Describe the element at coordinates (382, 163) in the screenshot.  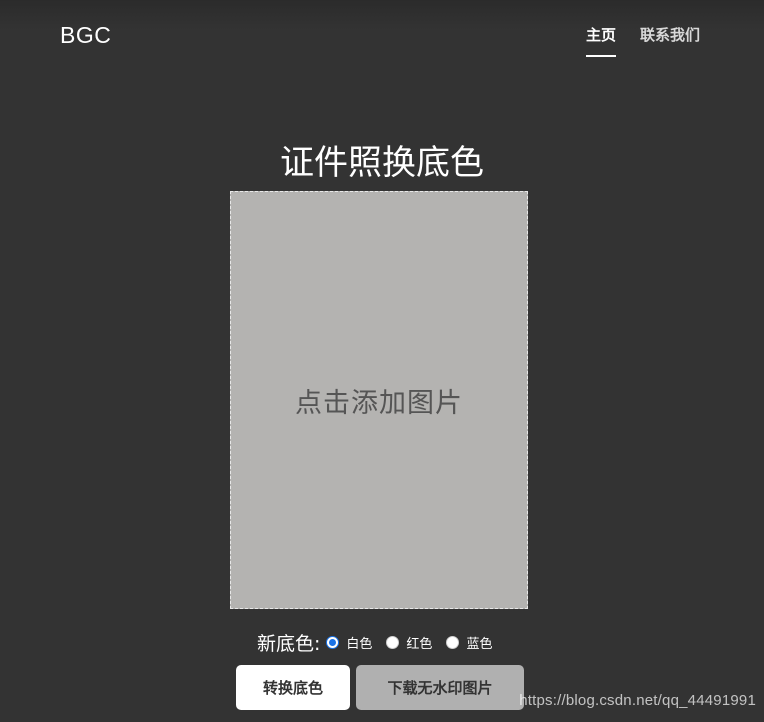
I see `page-title: 证件照换底色` at that location.